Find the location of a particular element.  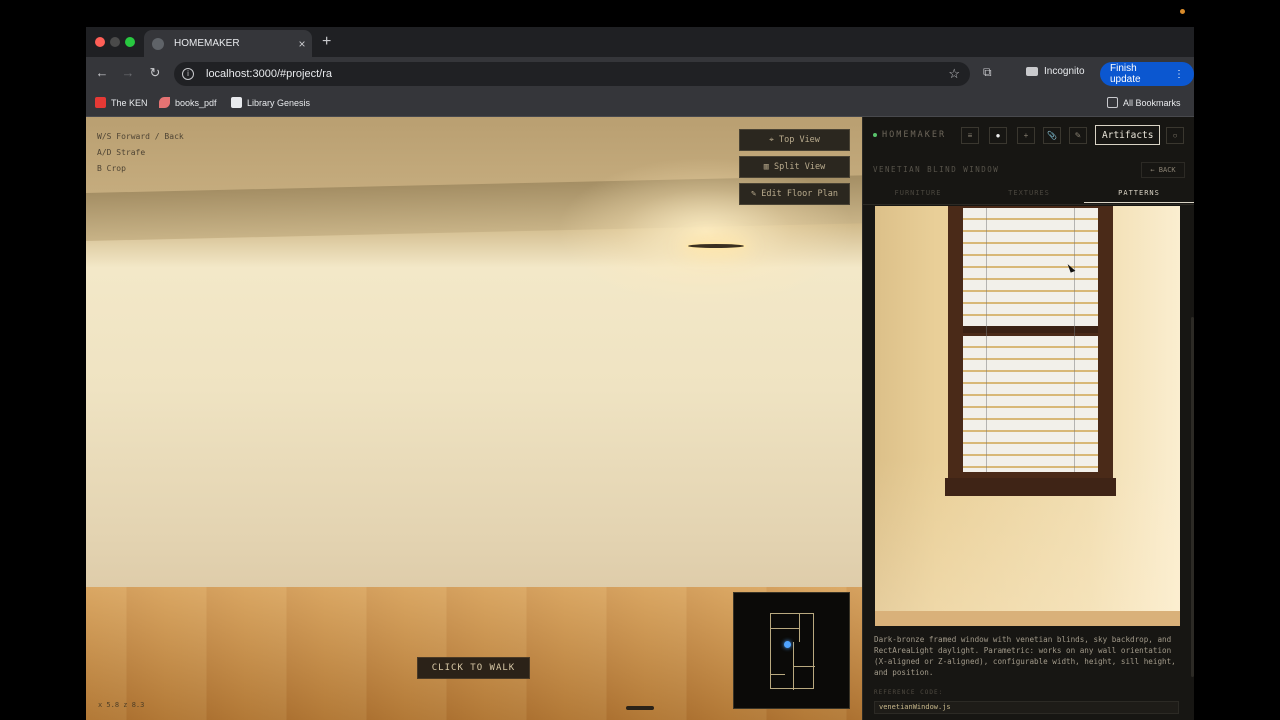

reload-button: ↻ is located at coordinates (155, 73).